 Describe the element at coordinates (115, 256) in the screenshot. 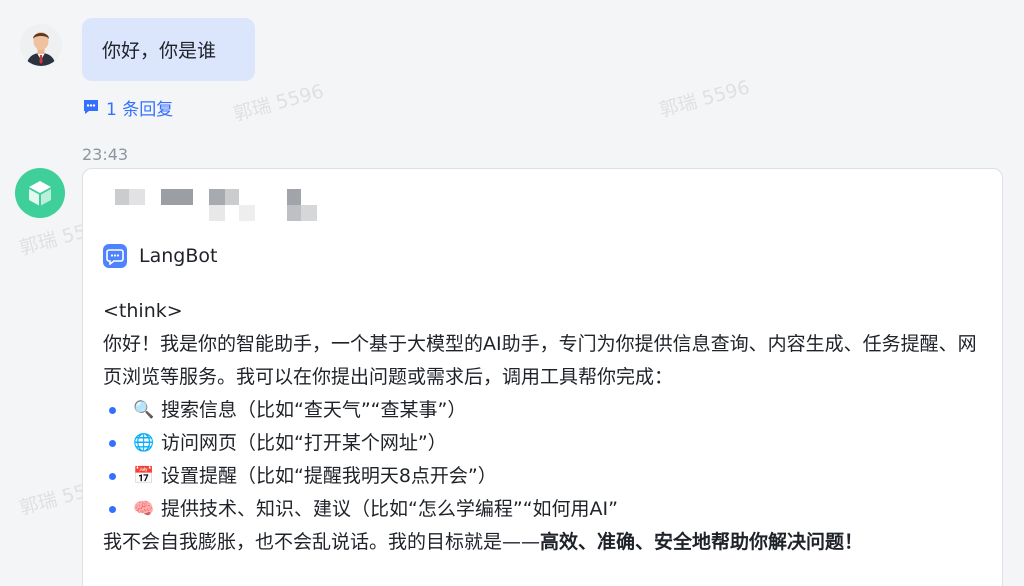

I see `chat-bot-icon` at that location.